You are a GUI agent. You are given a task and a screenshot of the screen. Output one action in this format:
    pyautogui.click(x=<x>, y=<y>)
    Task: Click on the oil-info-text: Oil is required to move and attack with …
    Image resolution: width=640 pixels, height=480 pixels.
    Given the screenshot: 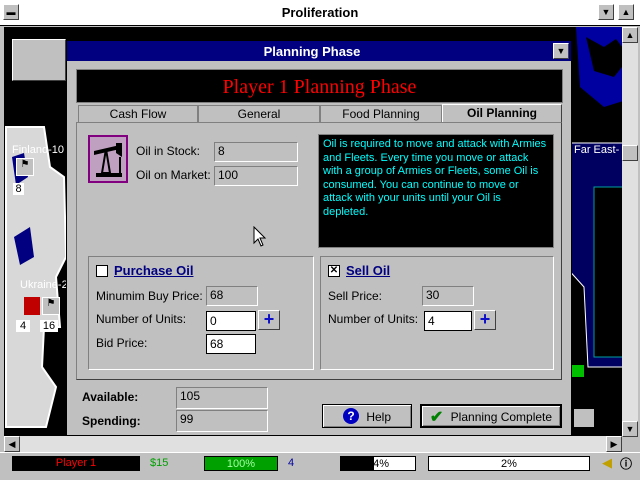 What is the action you would take?
    pyautogui.click(x=435, y=178)
    